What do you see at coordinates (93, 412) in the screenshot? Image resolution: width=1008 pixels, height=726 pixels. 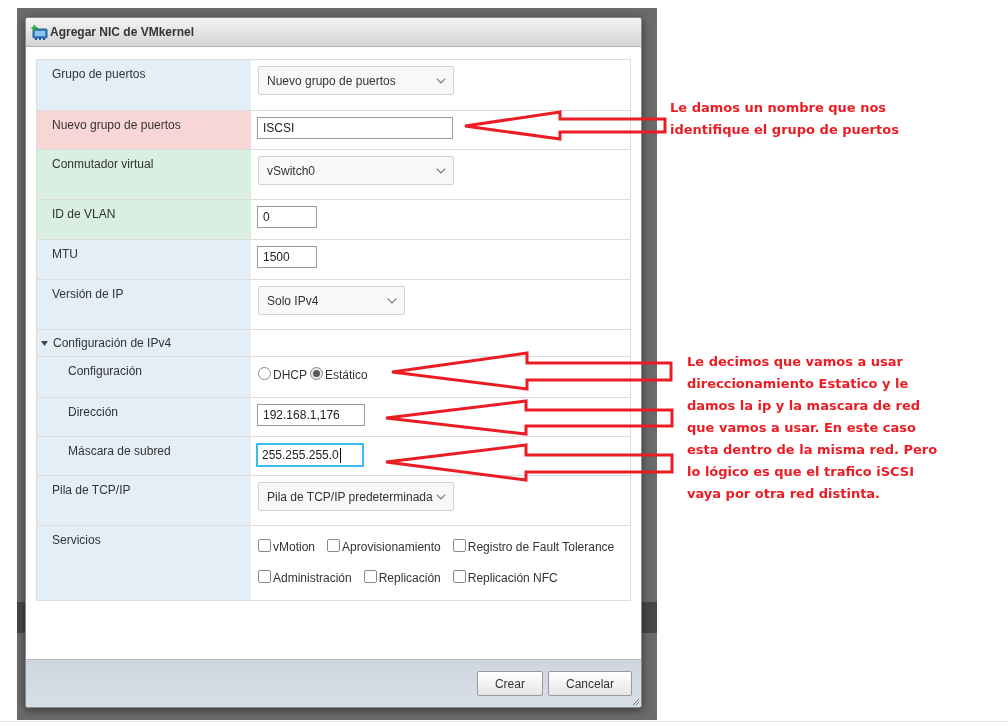 I see `field-label: Dirección` at bounding box center [93, 412].